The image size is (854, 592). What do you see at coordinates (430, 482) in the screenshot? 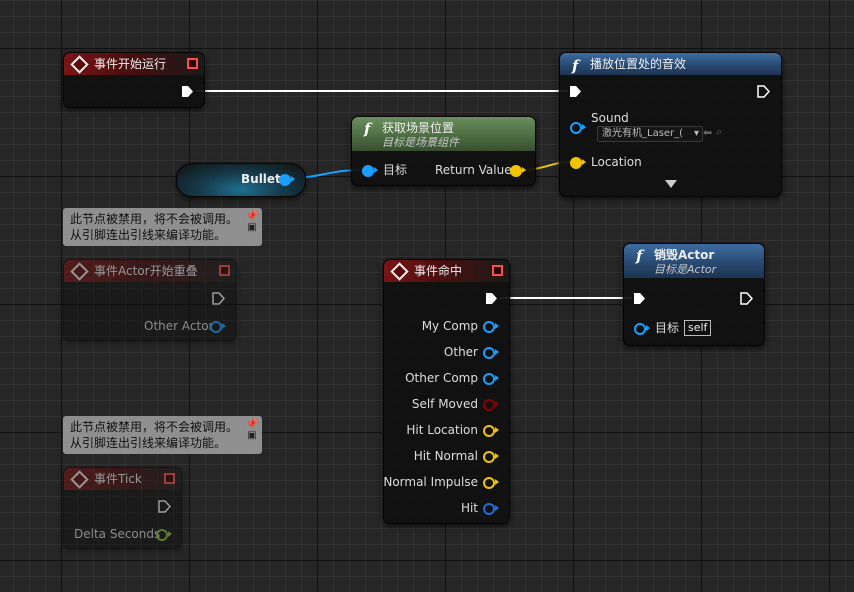
I see `pin-label-normal-impulse: Normal Impulse` at bounding box center [430, 482].